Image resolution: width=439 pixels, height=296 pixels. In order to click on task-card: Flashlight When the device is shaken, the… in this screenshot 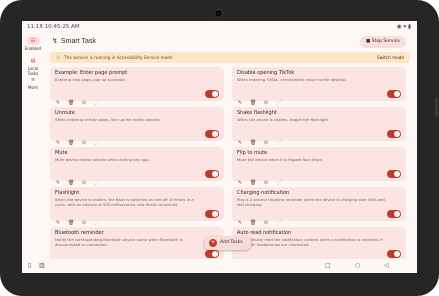, I will do `click(137, 206)`.